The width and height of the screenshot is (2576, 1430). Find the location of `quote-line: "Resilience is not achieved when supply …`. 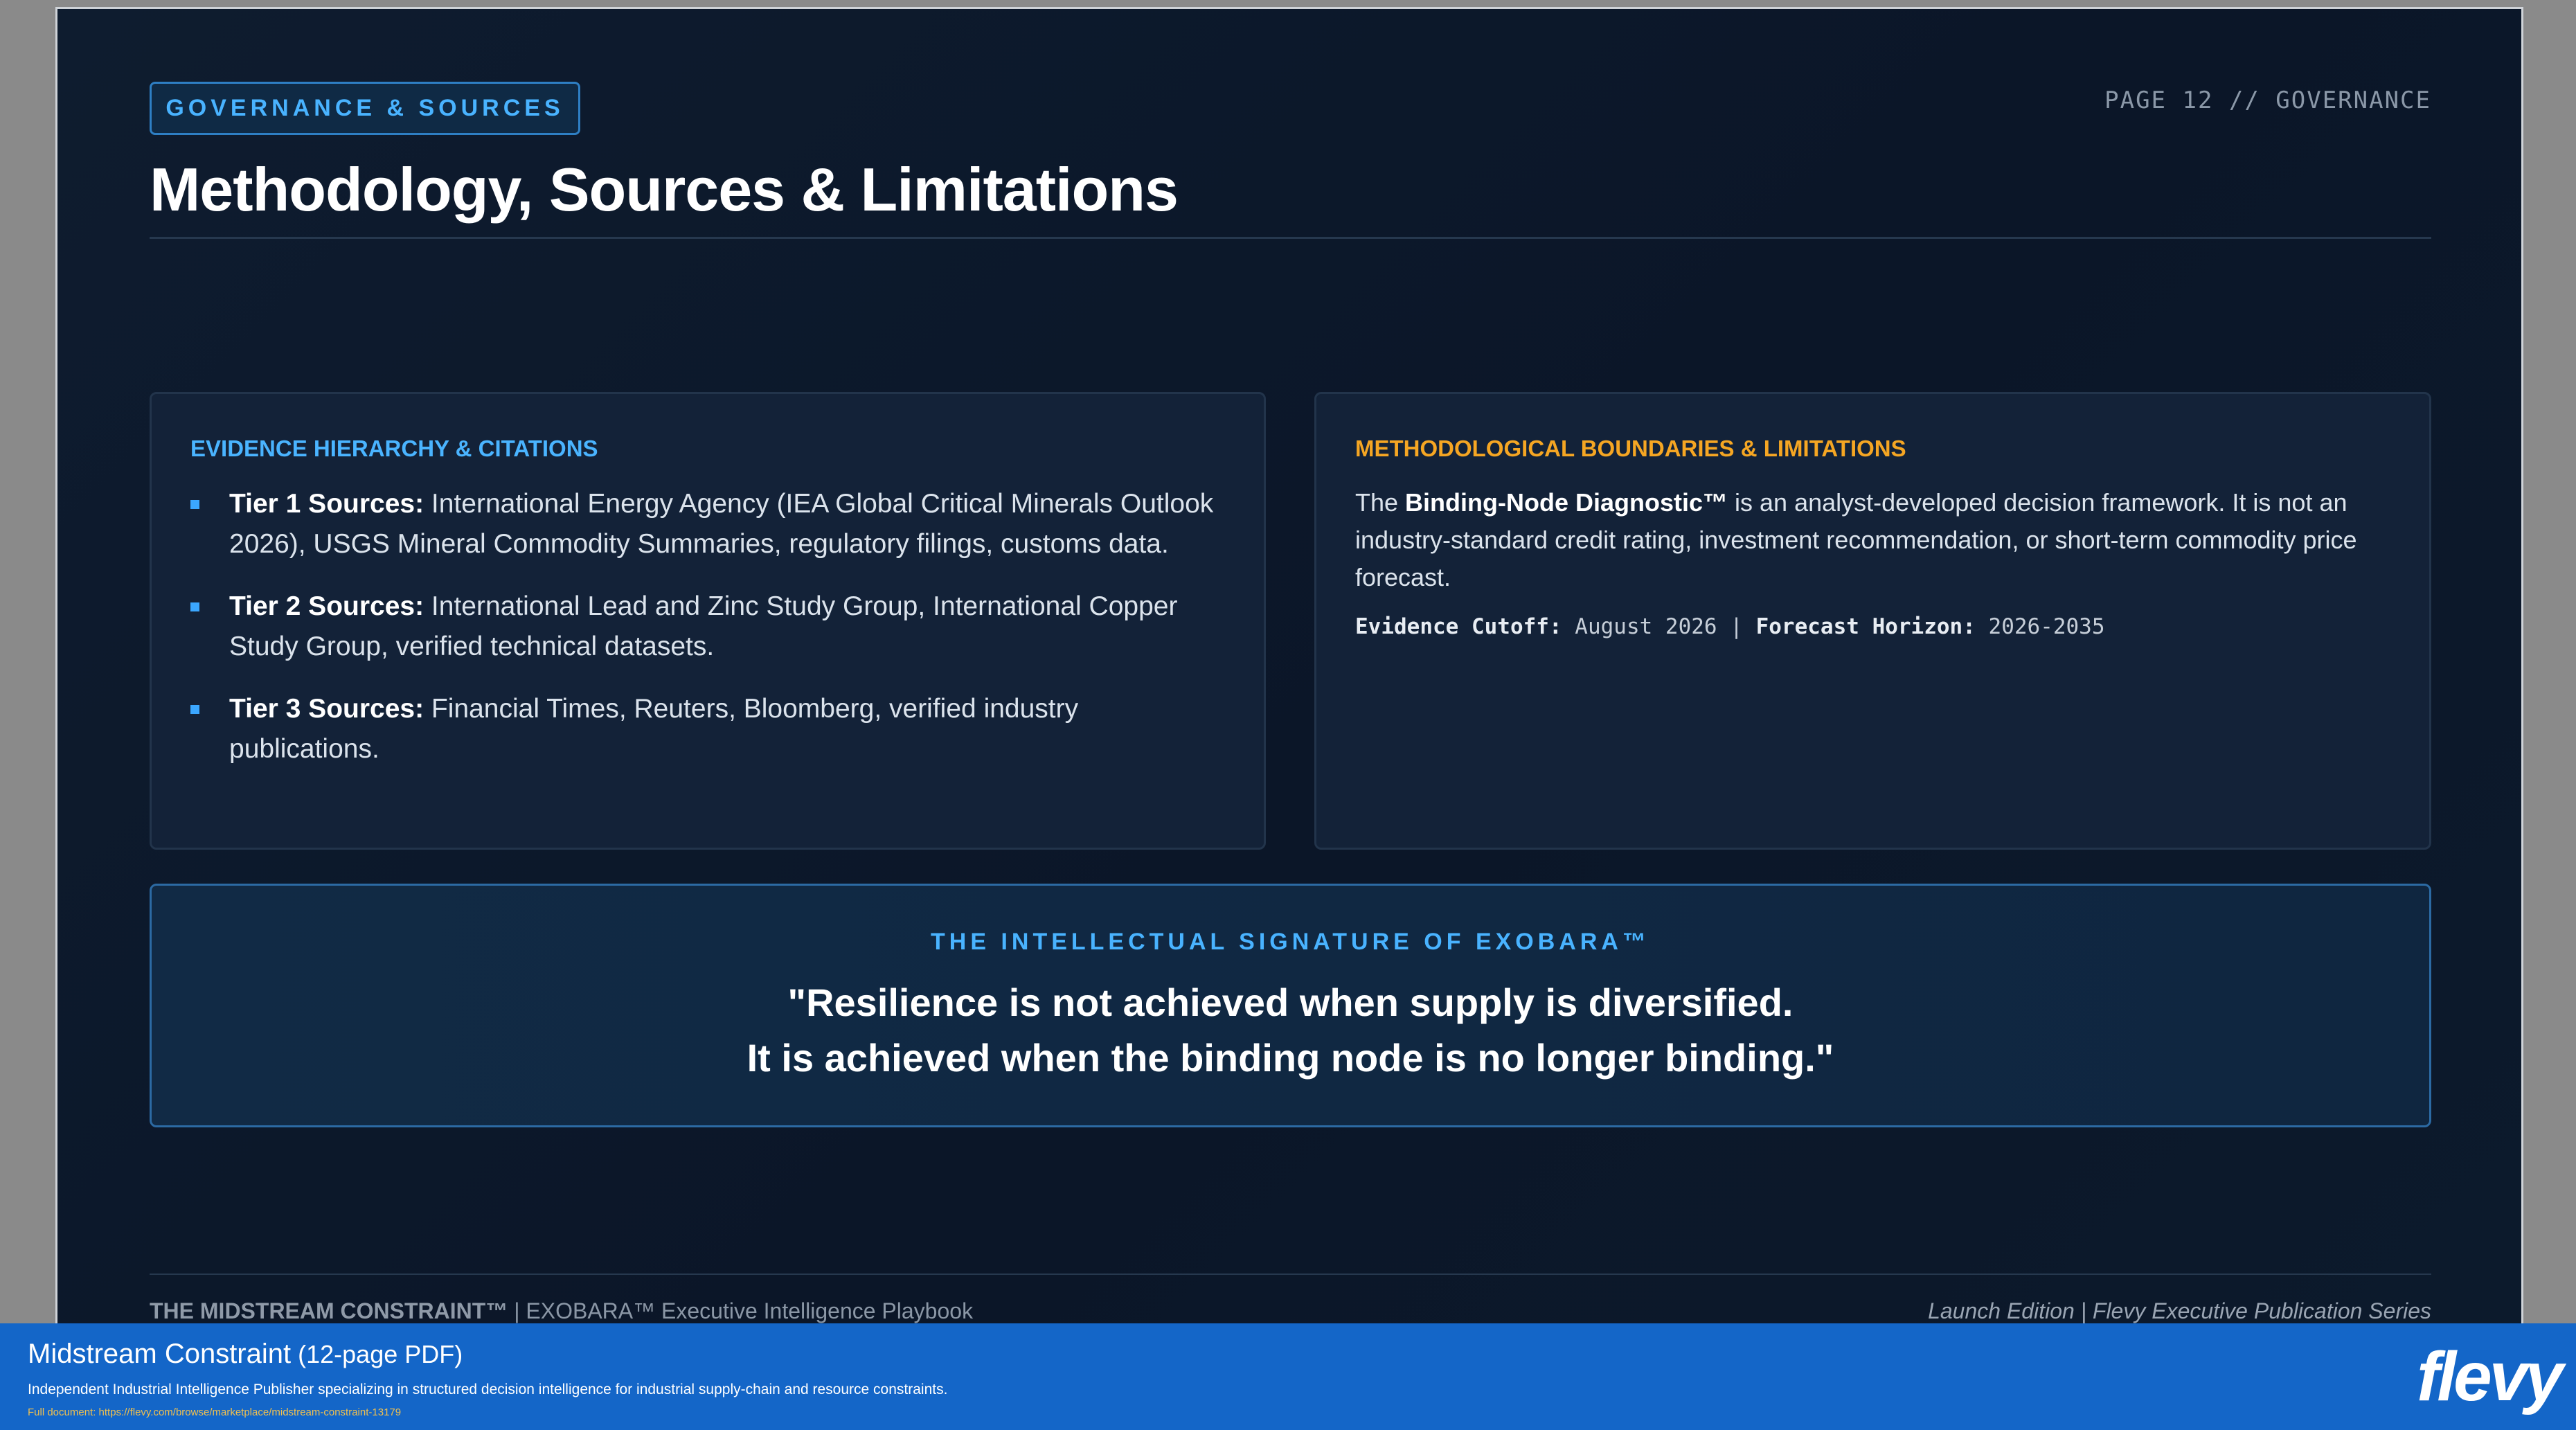

quote-line: "Resilience is not achieved when supply … is located at coordinates (1290, 1002).